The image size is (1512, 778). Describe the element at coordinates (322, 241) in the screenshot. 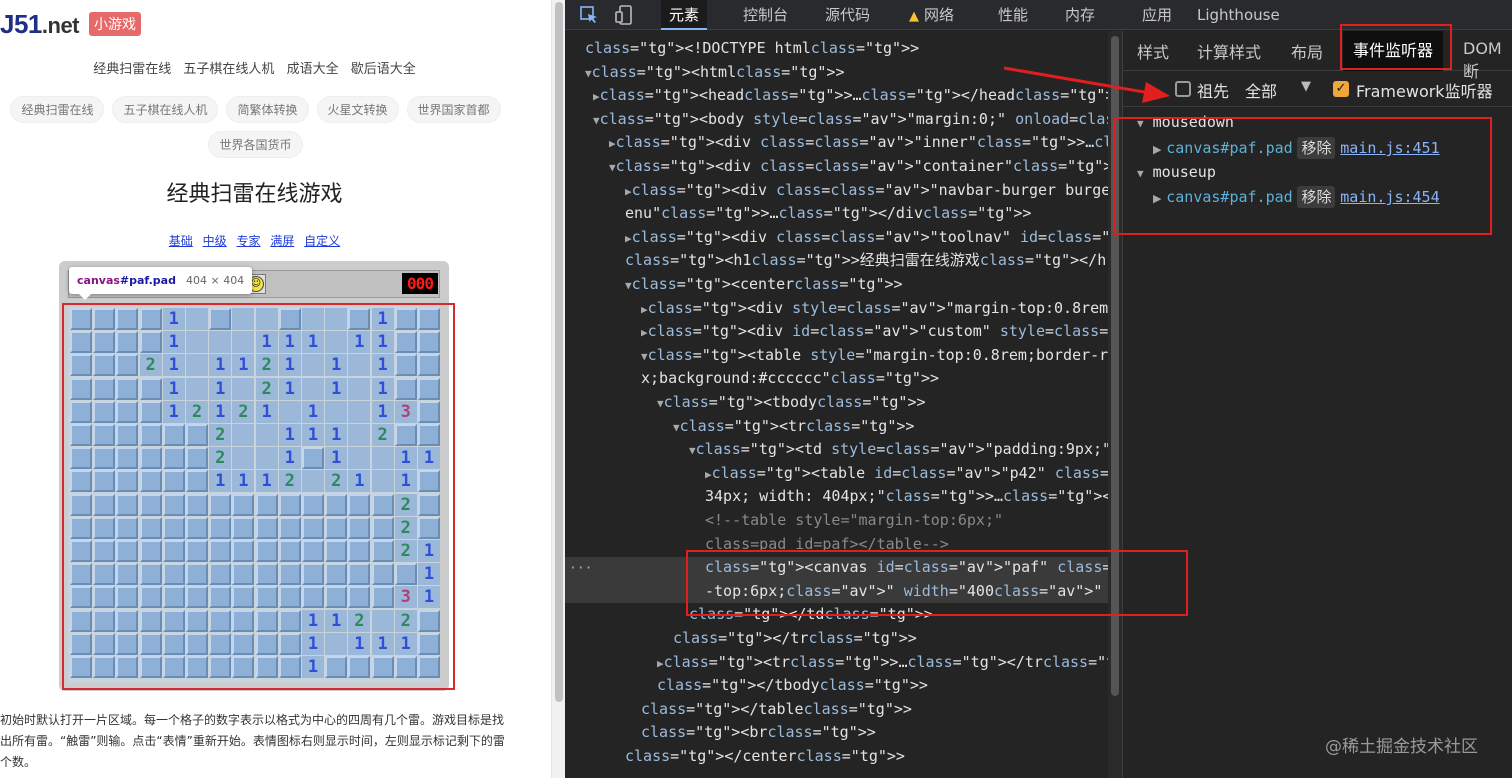

I see `level-custom-link: 自定义` at that location.